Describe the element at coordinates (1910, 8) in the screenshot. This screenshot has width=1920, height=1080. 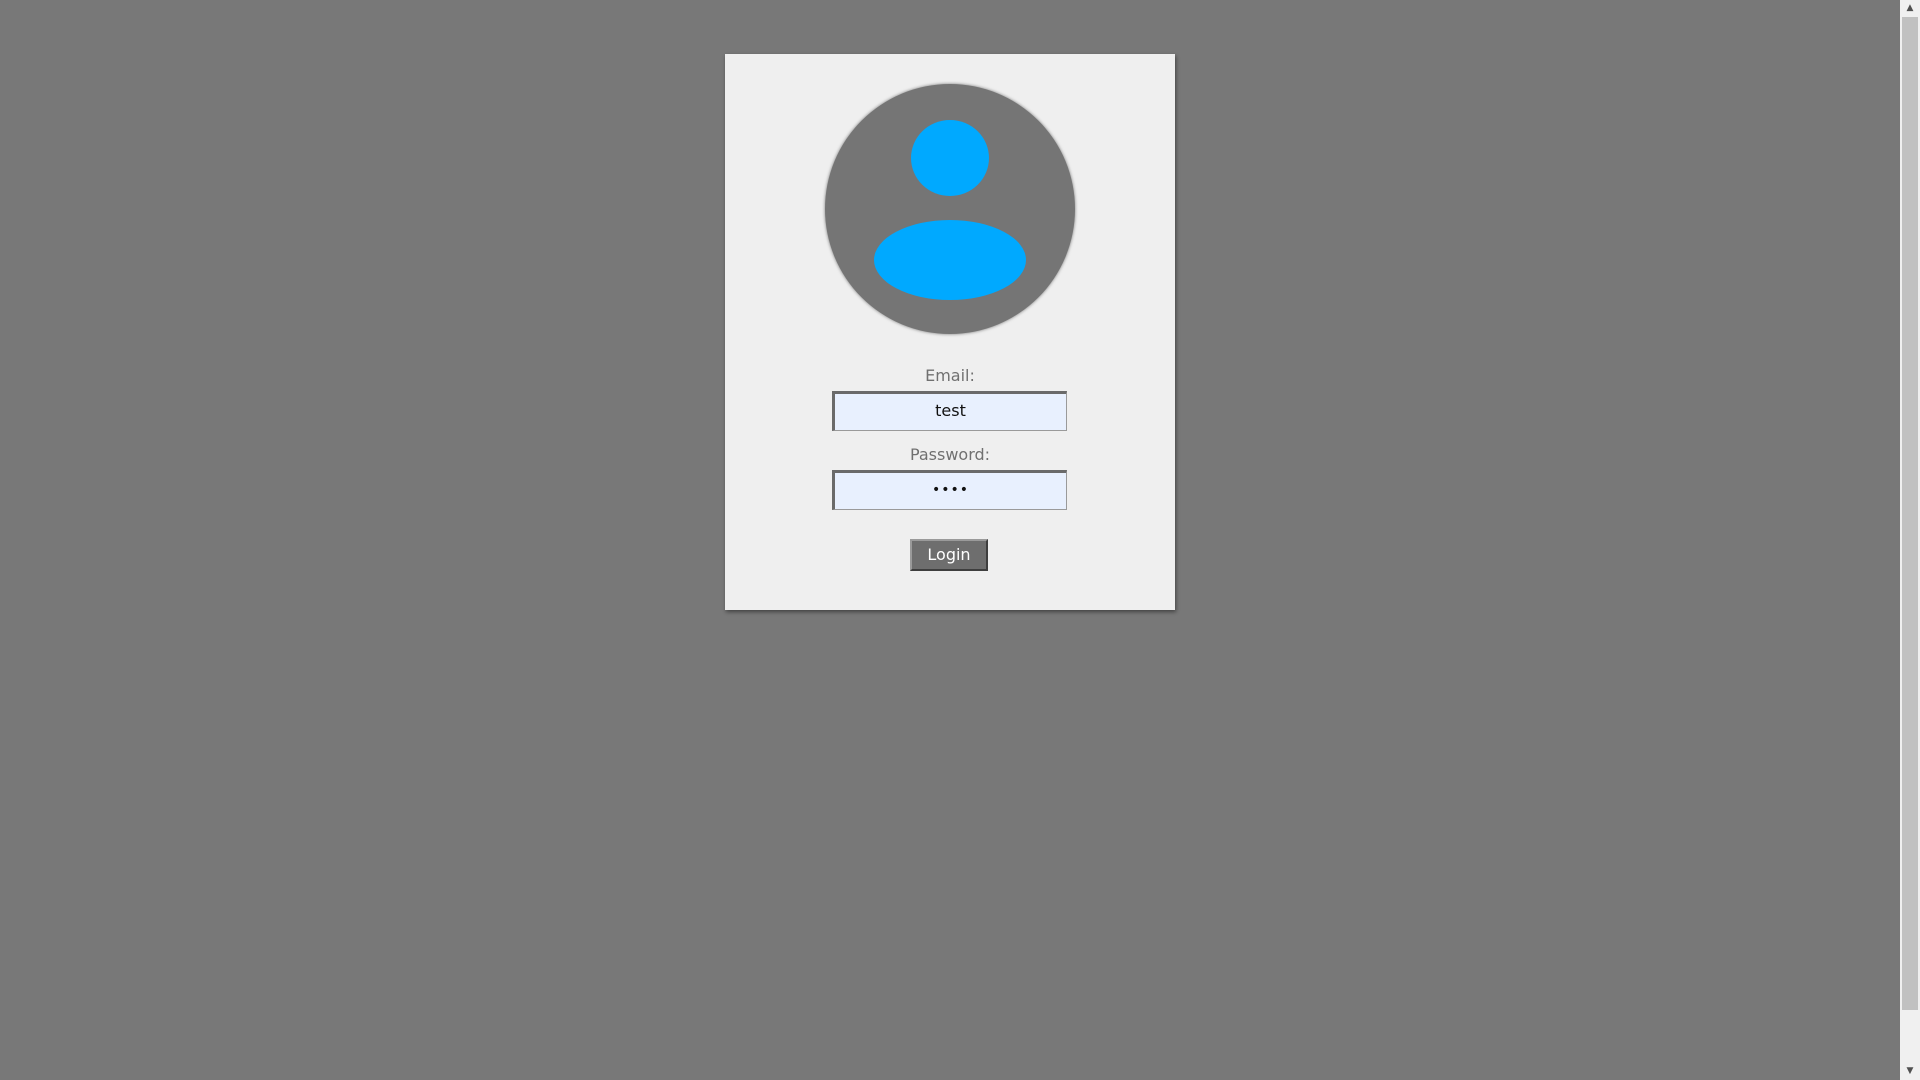
I see `scroll-up-arrow-icon: ▲` at that location.